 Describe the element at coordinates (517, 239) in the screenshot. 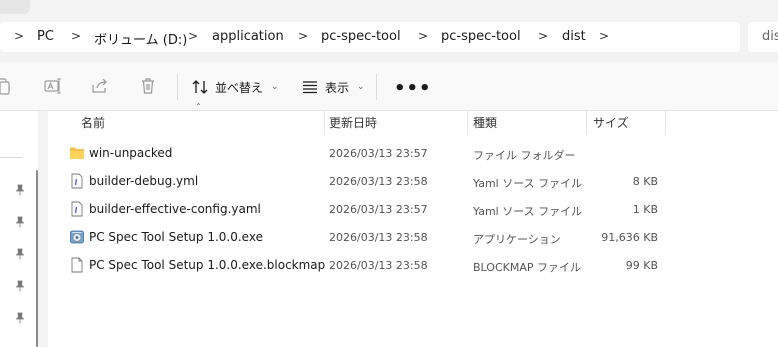

I see `file-type: アプリケーション` at that location.